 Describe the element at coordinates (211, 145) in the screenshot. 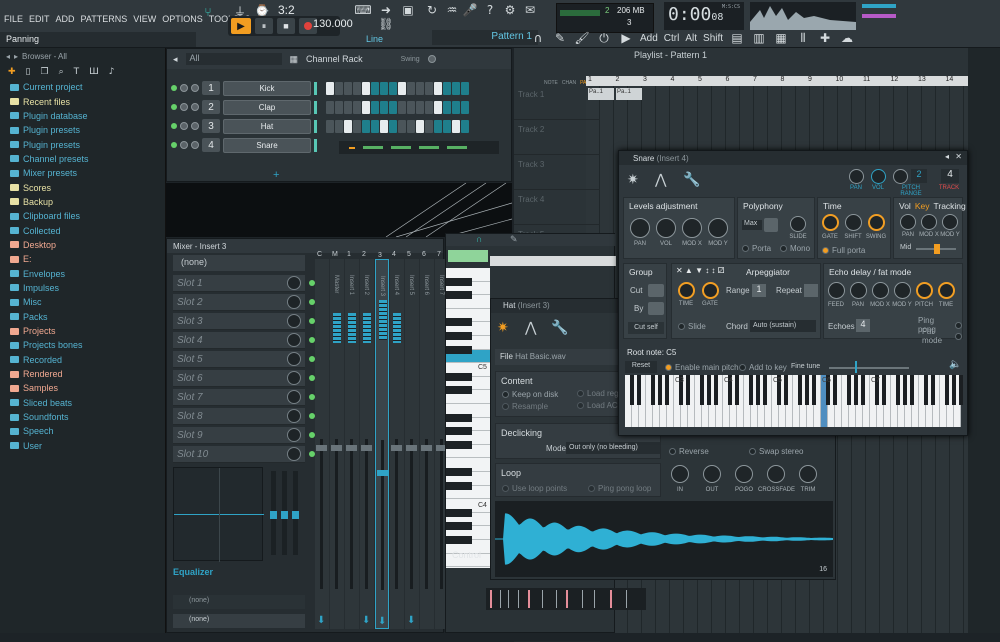

I see `channel-mixer-track: 4` at that location.